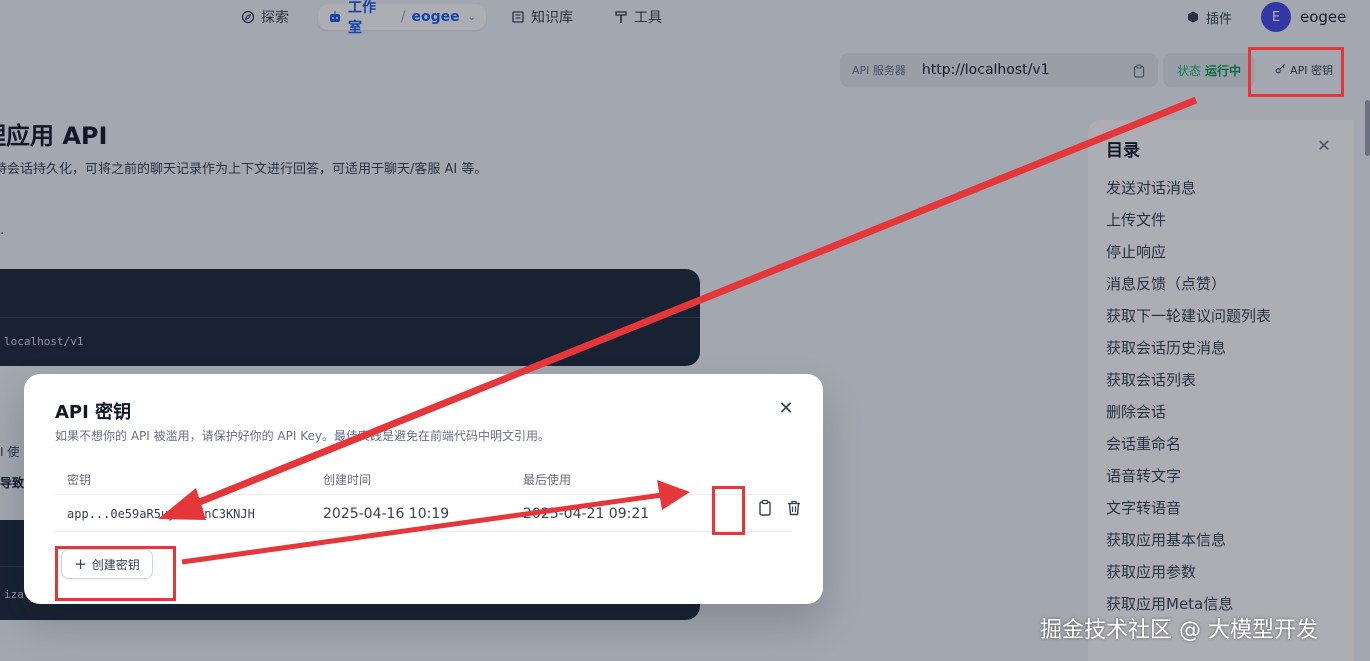  I want to click on watermark: 掘金技术社区 @ 大模型开发, so click(1179, 630).